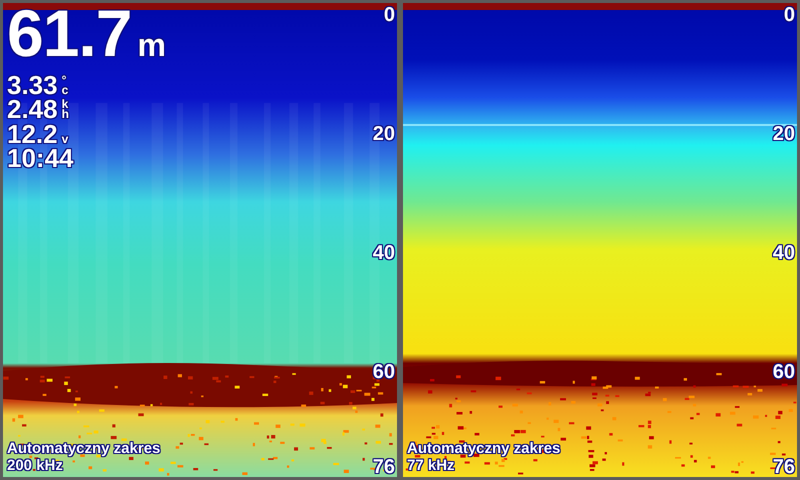 The width and height of the screenshot is (800, 480). Describe the element at coordinates (32, 109) in the screenshot. I see `readout-value: 2.48` at that location.